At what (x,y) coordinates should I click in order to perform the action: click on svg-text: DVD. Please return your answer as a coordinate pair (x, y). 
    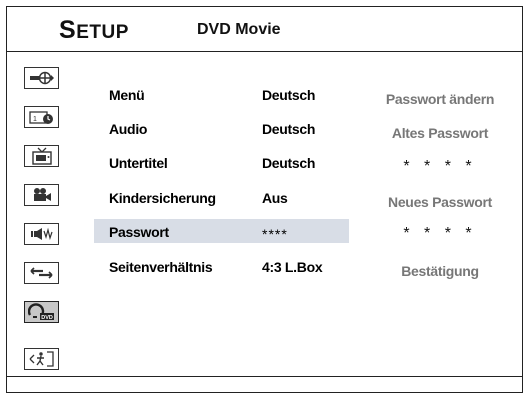
    Looking at the image, I should click on (47, 318).